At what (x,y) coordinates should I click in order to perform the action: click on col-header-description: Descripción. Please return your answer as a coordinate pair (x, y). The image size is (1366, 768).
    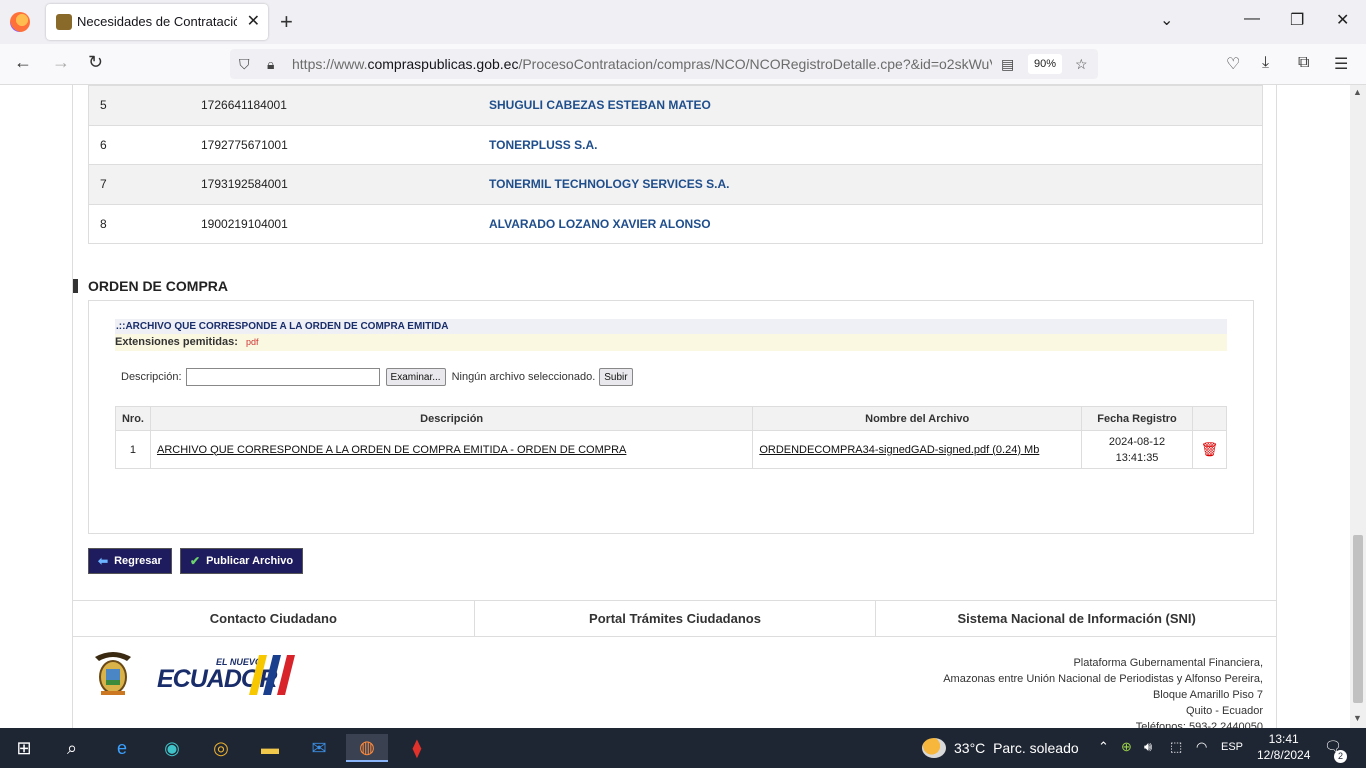
    Looking at the image, I should click on (451, 418).